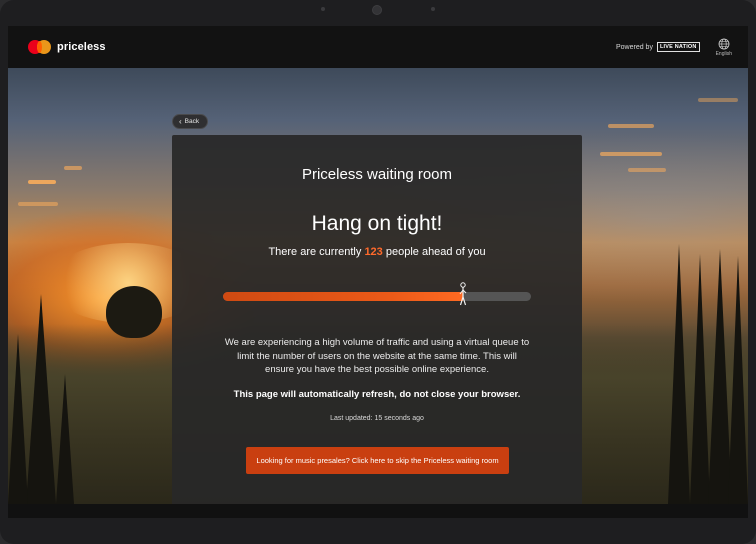 The image size is (756, 544). I want to click on chevron-left-icon: ‹, so click(180, 121).